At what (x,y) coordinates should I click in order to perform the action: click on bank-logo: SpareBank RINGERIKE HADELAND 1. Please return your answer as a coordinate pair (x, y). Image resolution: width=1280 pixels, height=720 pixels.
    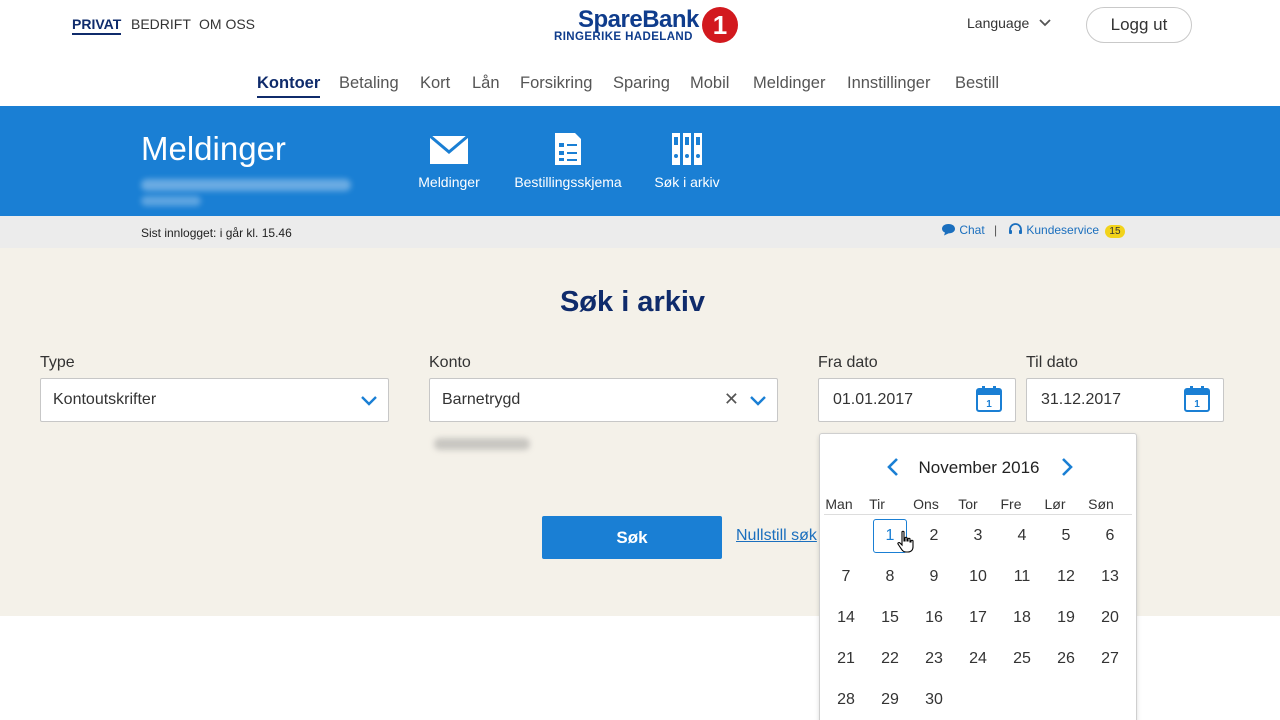
    Looking at the image, I should click on (649, 26).